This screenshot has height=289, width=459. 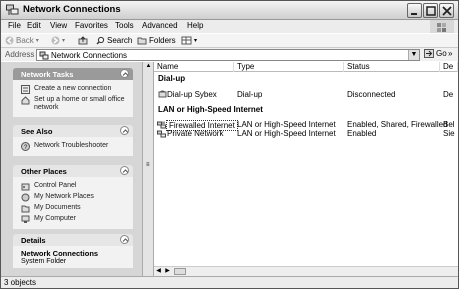 What do you see at coordinates (161, 134) in the screenshot?
I see `lan-connection-icon` at bounding box center [161, 134].